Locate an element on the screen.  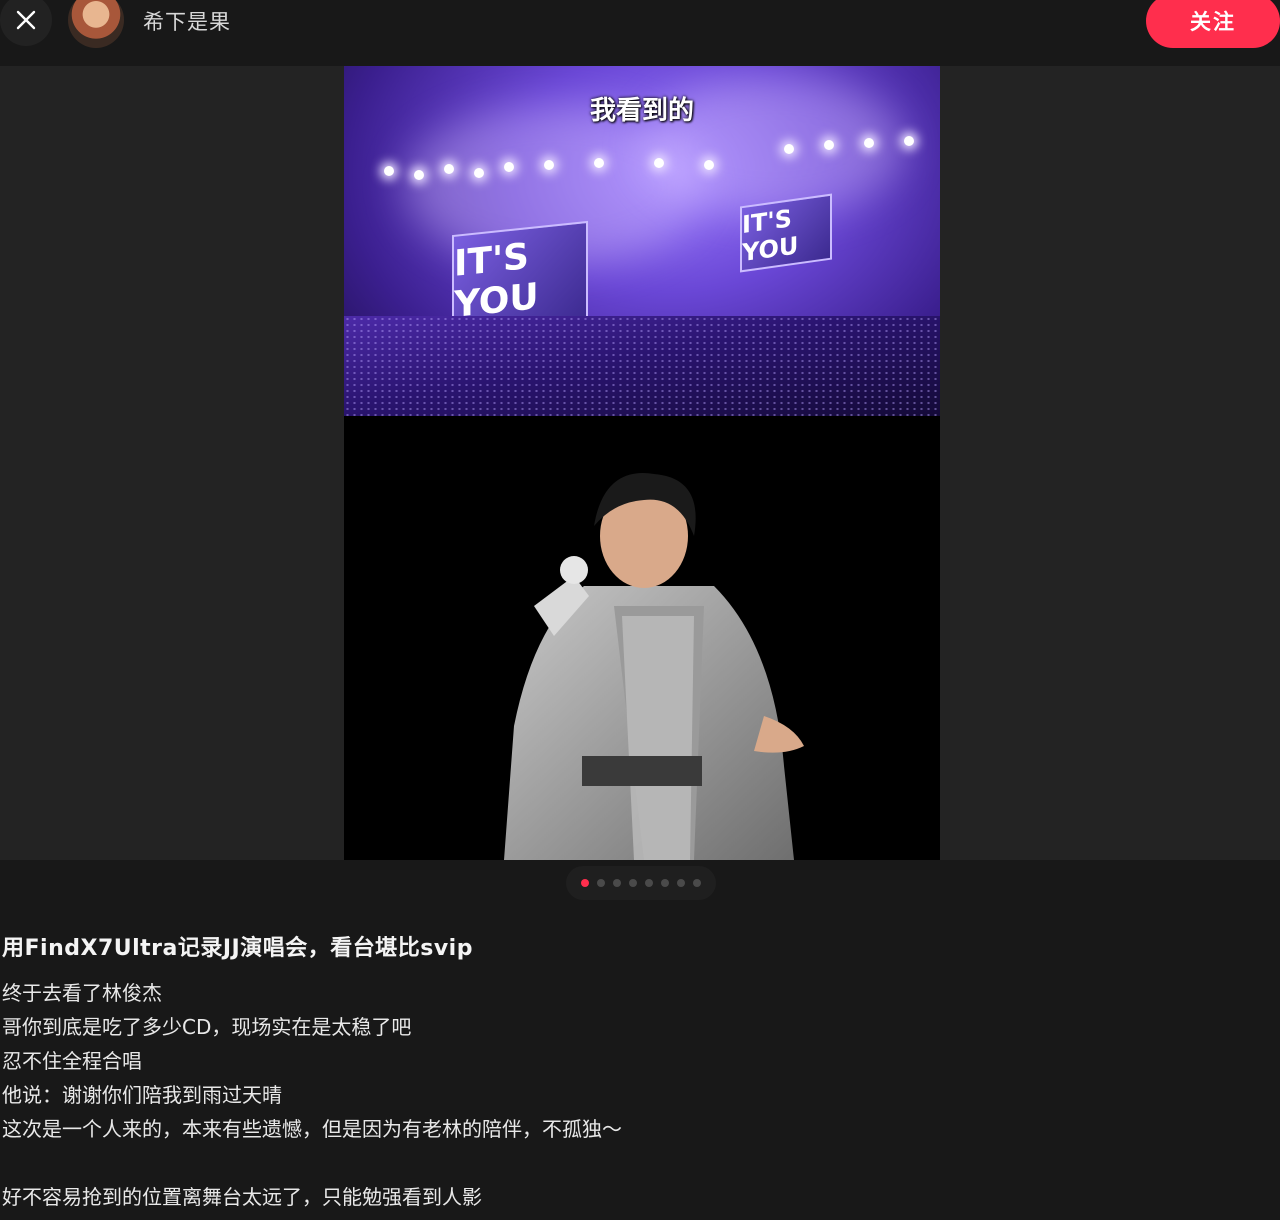
author-avatar is located at coordinates (96, 24).